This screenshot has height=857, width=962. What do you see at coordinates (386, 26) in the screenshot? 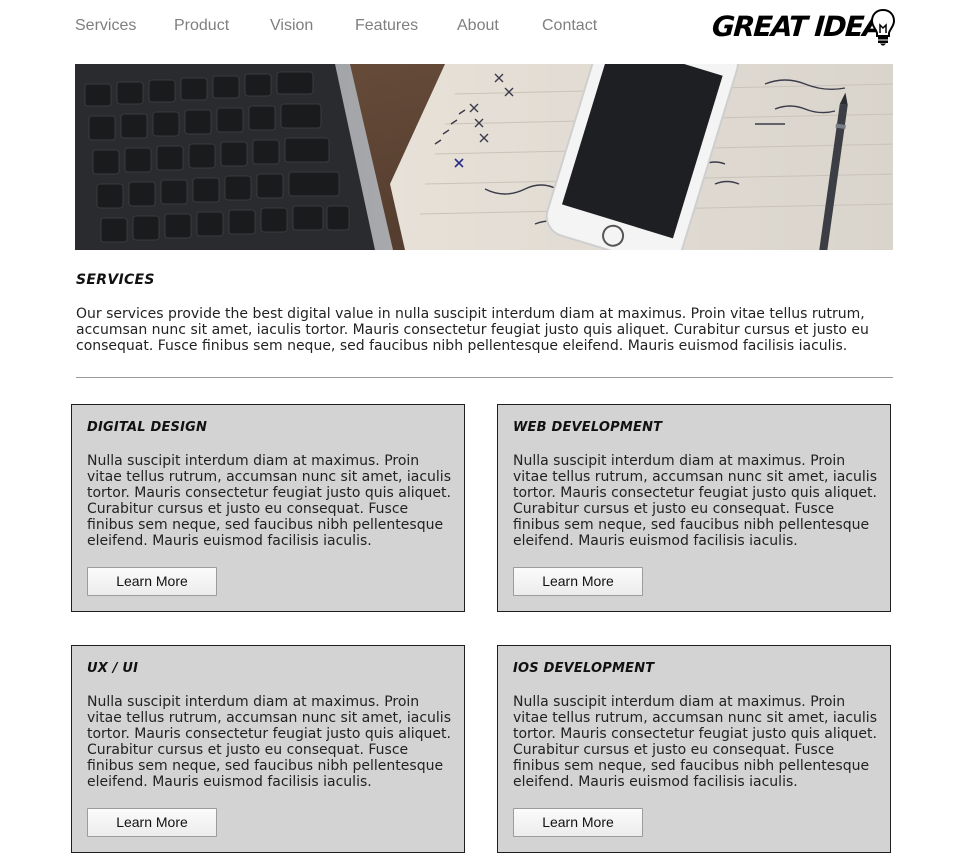
I see `nav-item-features: Features` at bounding box center [386, 26].